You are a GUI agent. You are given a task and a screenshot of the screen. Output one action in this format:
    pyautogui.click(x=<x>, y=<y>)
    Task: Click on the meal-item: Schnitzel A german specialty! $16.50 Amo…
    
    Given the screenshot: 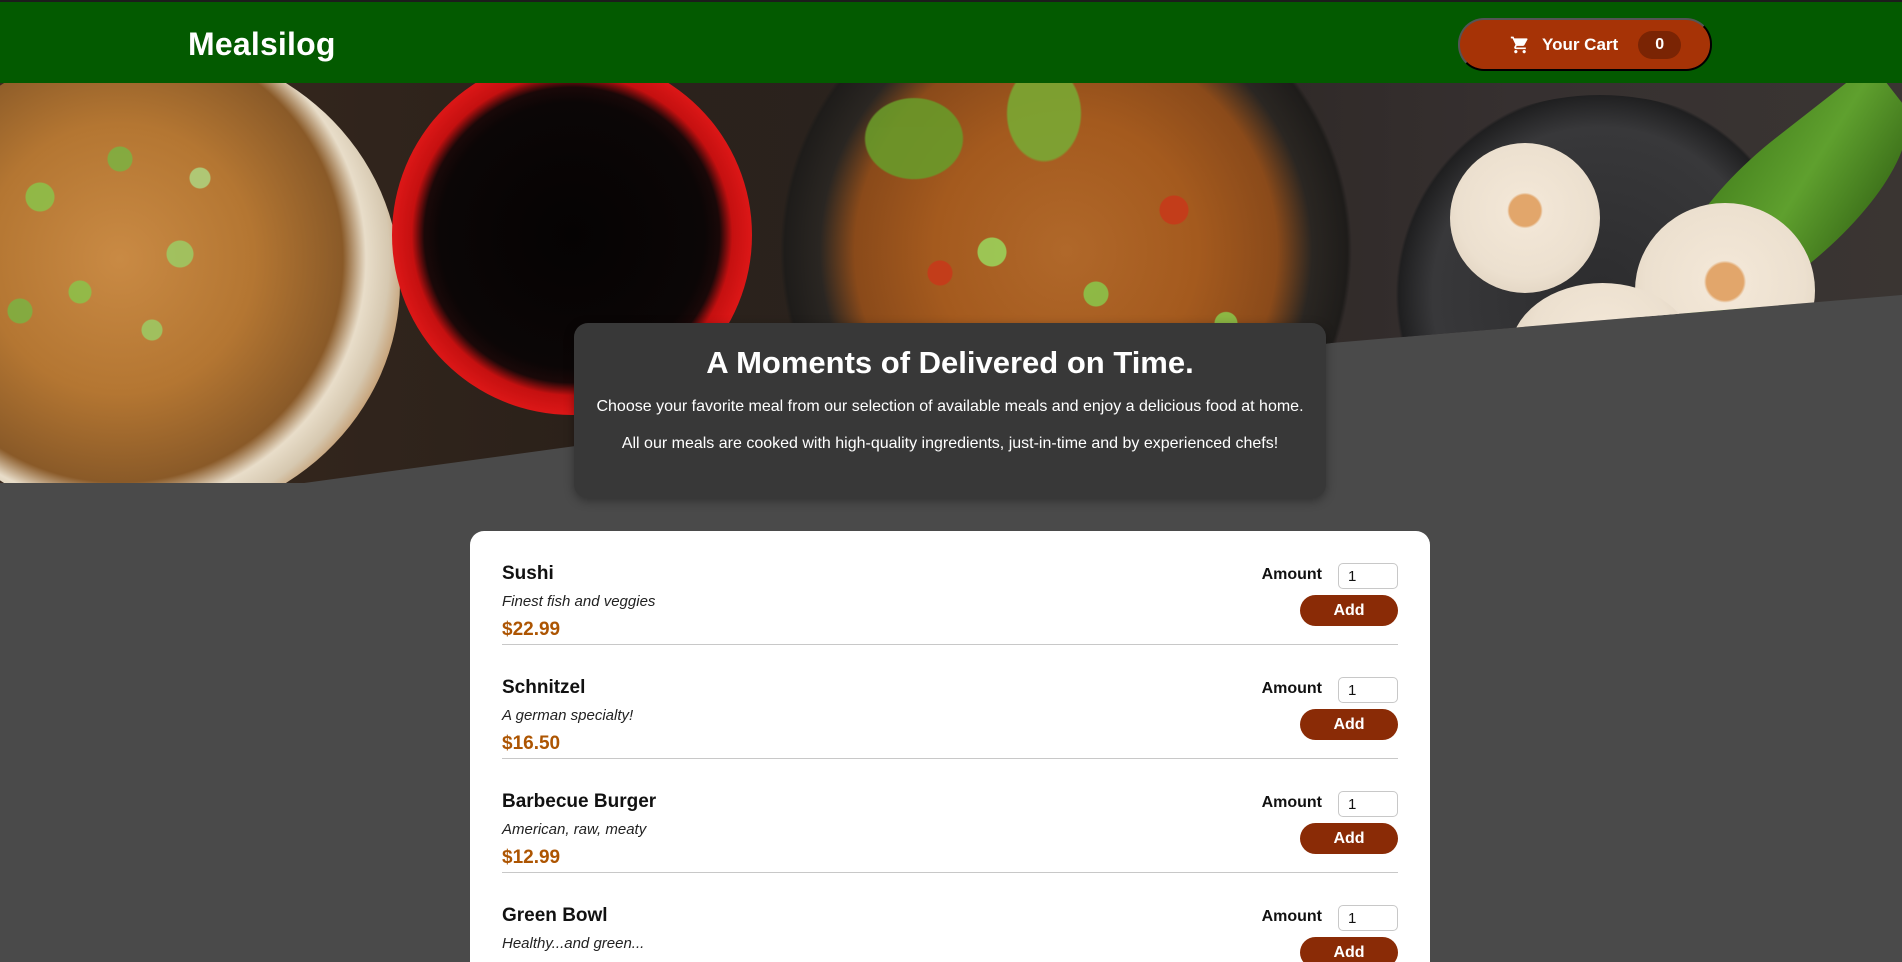 What is the action you would take?
    pyautogui.click(x=950, y=702)
    